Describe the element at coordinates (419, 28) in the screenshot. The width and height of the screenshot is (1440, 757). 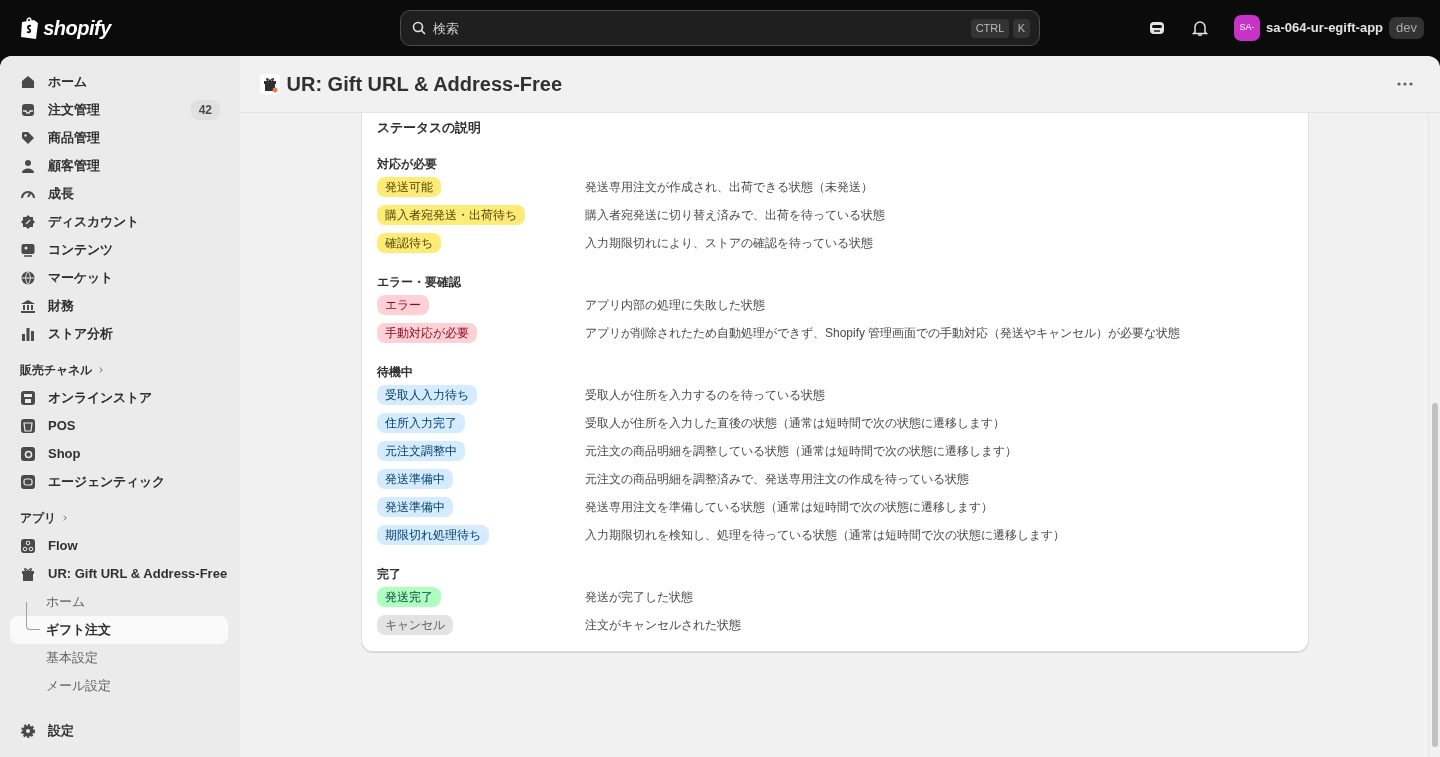
I see `search-icon` at that location.